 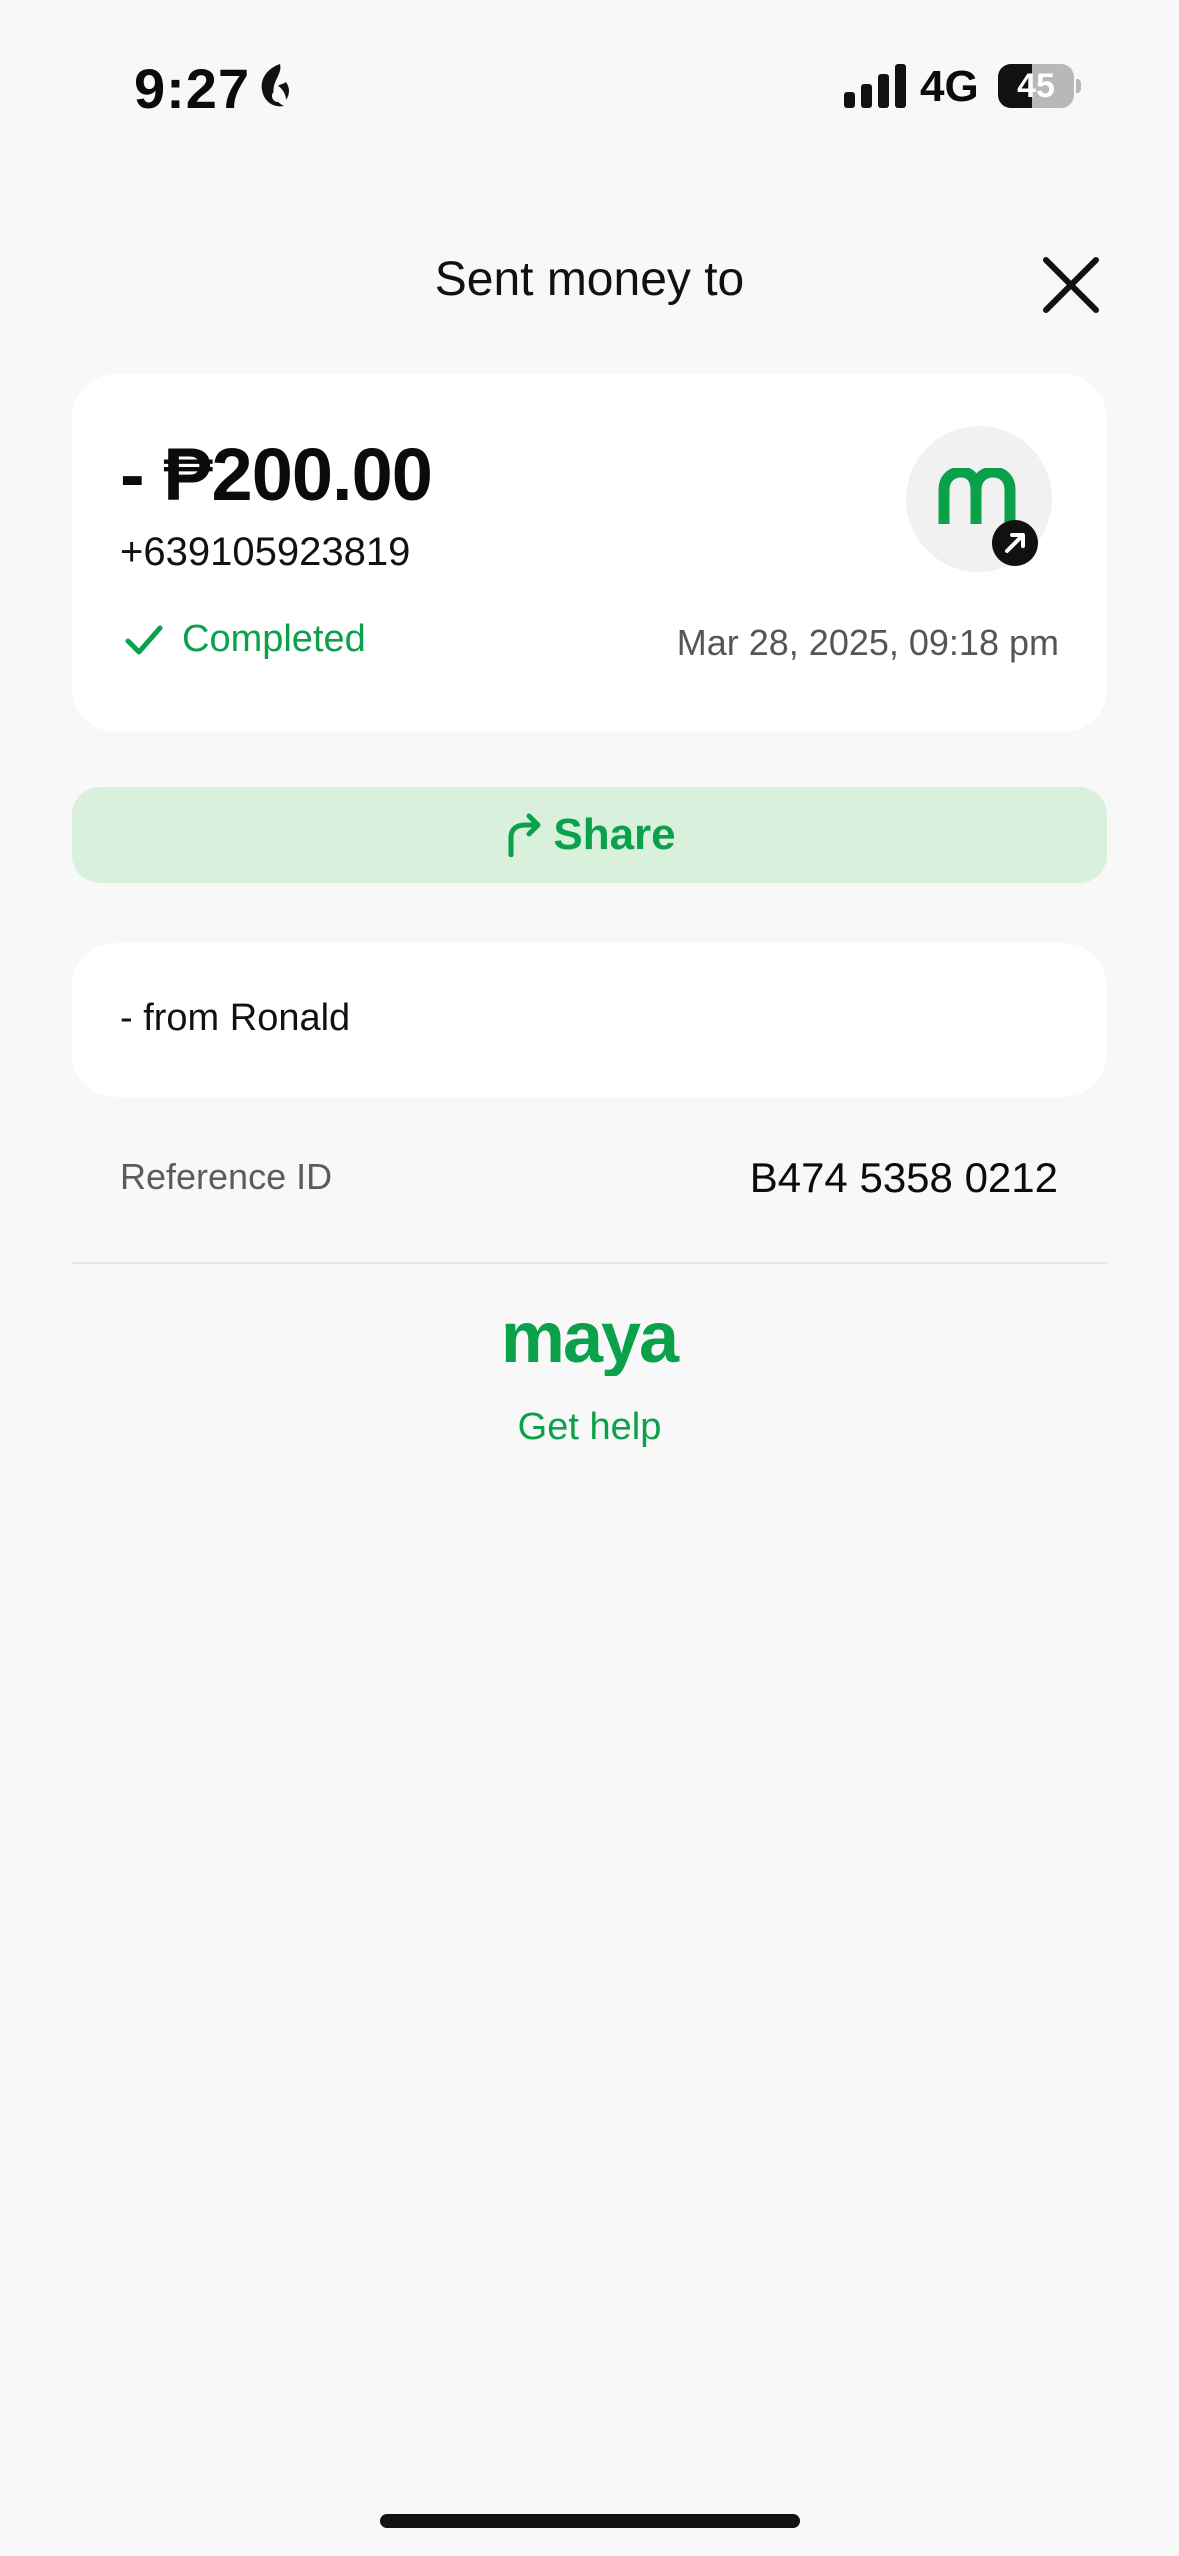 I want to click on recipient-avatar, so click(x=979, y=499).